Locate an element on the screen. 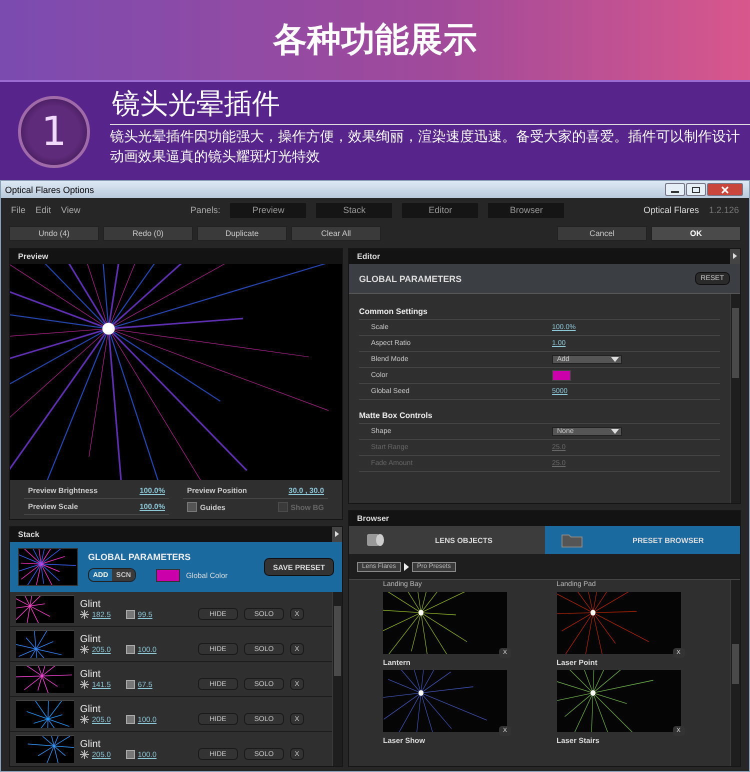 The width and height of the screenshot is (750, 772). maximize-icon is located at coordinates (696, 190).